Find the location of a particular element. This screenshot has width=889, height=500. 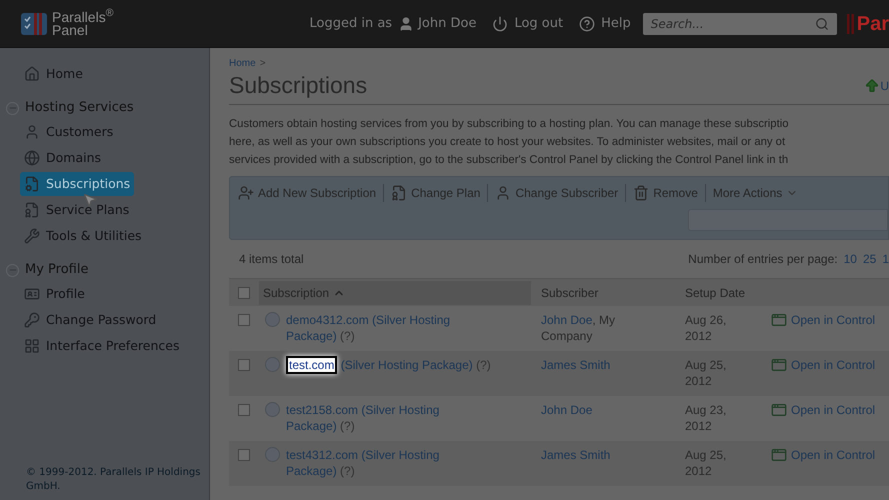

sidebar-item: Tools & Utilities is located at coordinates (83, 236).